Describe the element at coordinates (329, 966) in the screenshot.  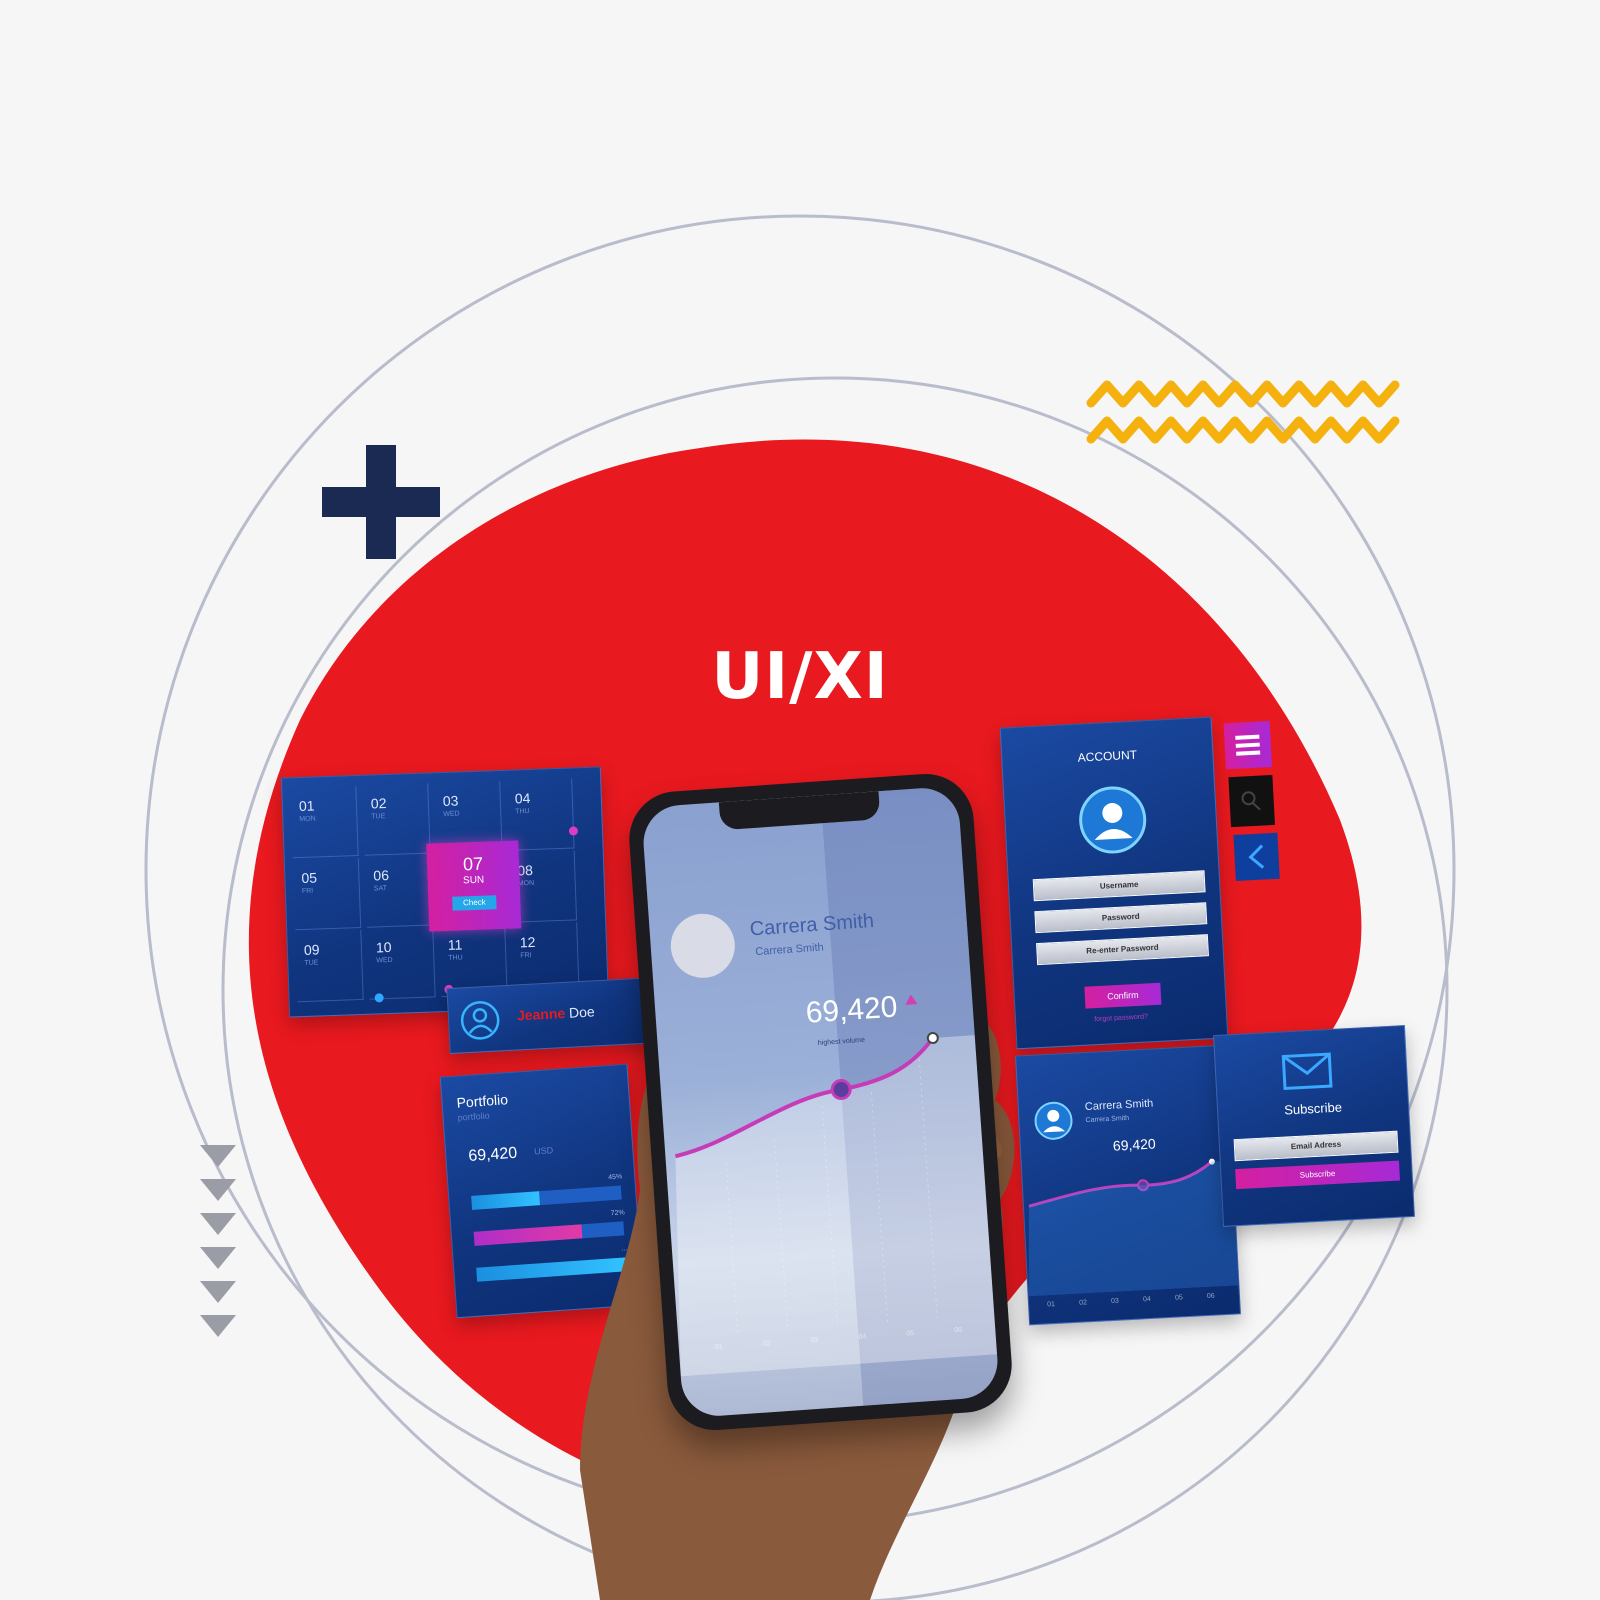
I see `calendar-day-cell: 09 TUE` at that location.